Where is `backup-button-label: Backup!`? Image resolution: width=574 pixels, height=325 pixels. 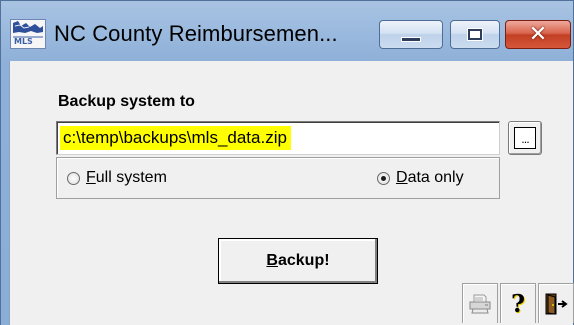
backup-button-label: Backup! is located at coordinates (298, 260).